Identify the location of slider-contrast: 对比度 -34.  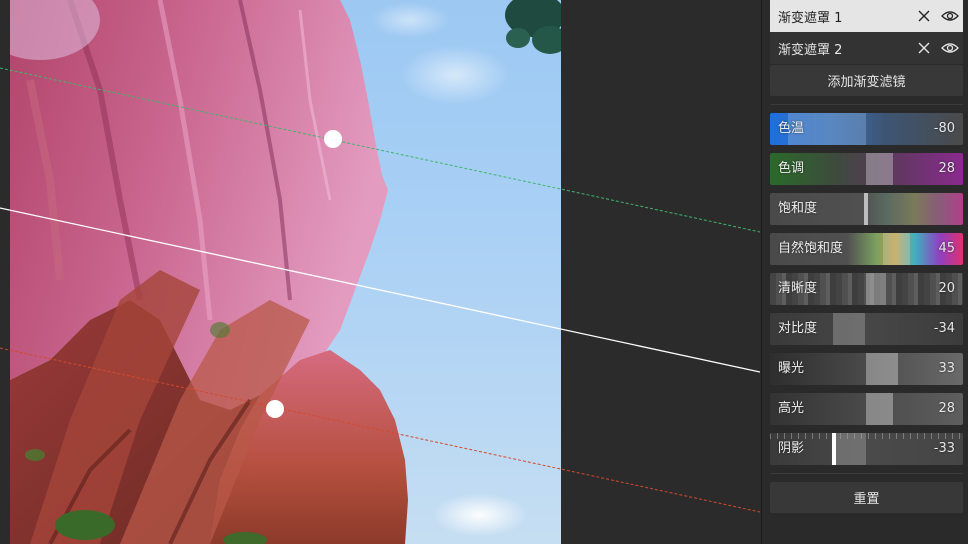
(866, 329).